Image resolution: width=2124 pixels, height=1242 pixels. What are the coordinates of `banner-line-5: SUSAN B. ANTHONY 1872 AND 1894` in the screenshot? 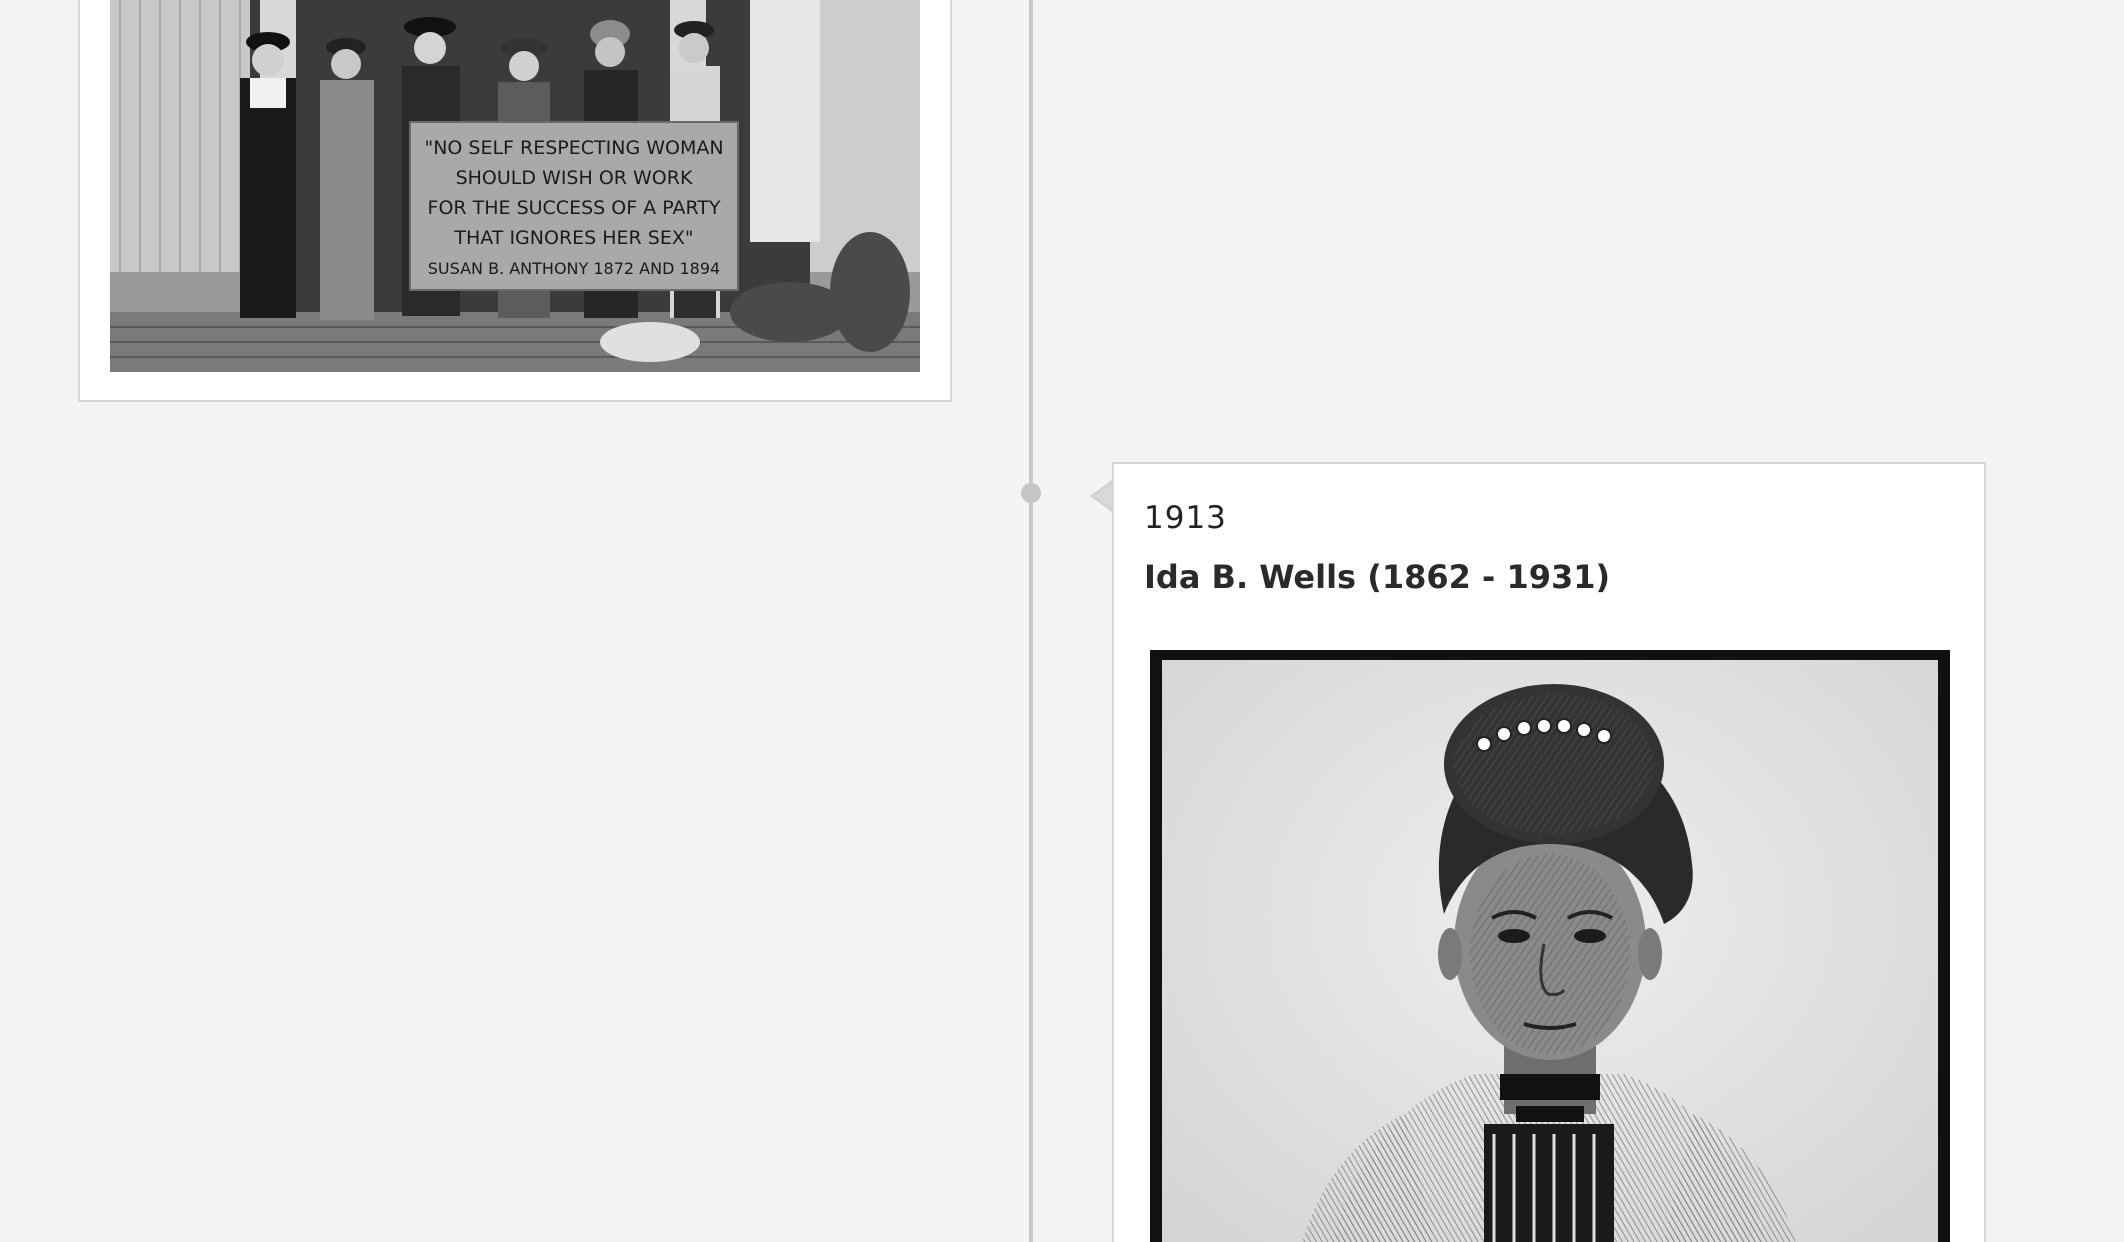 It's located at (574, 268).